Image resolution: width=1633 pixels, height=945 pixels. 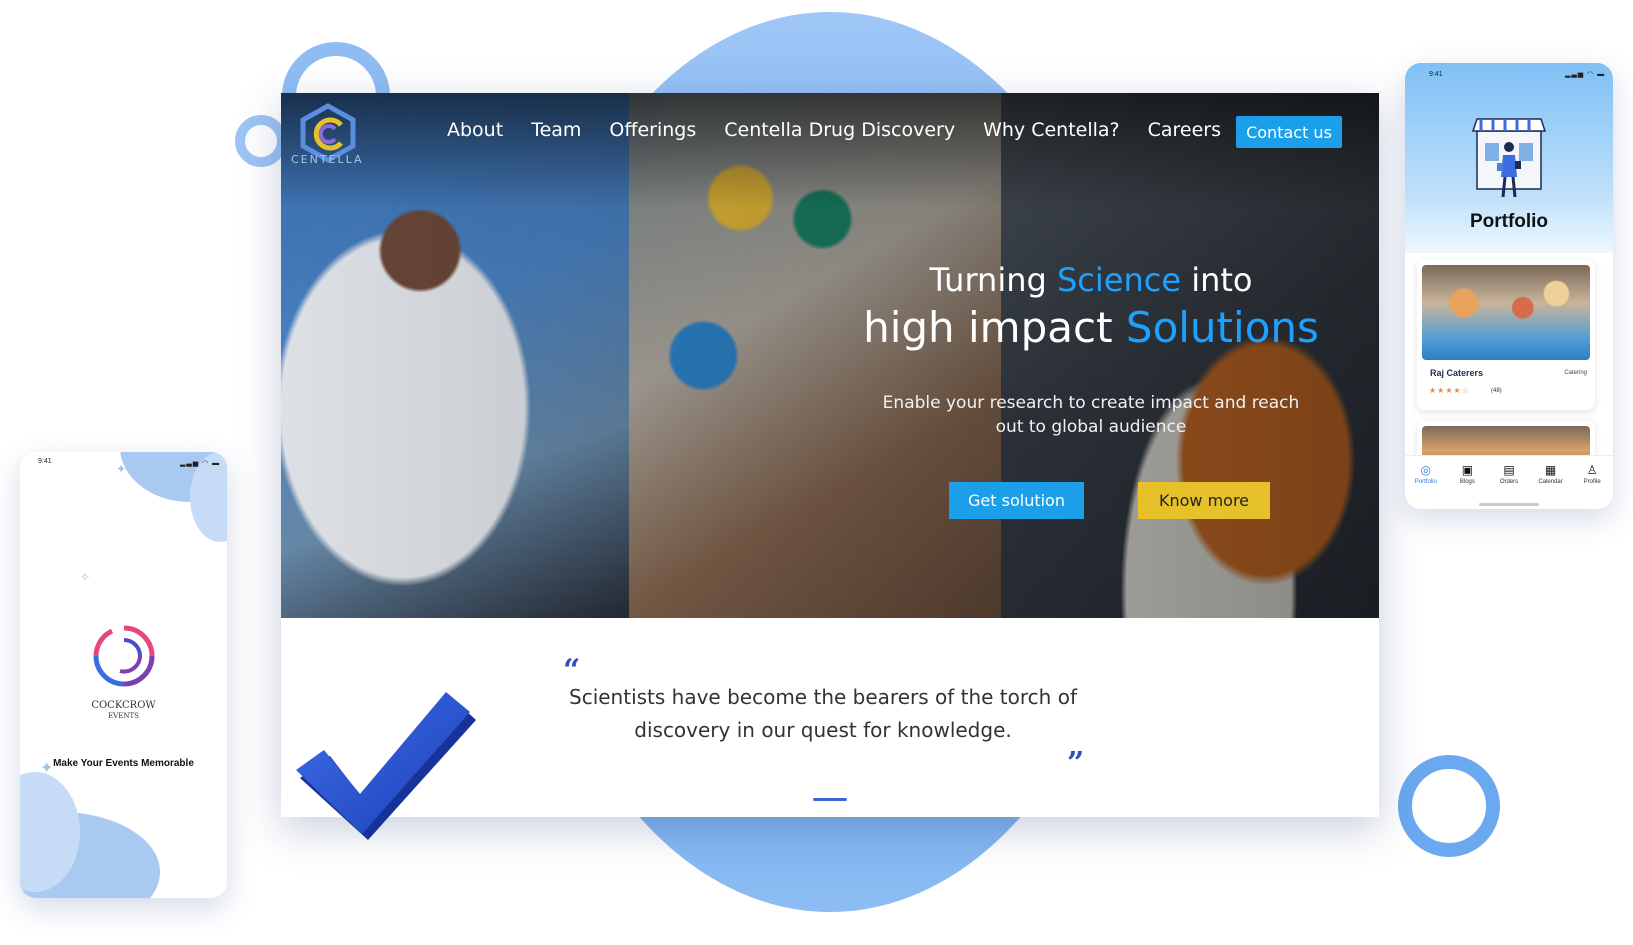 I want to click on brand-name: COCKCROW, so click(x=123, y=705).